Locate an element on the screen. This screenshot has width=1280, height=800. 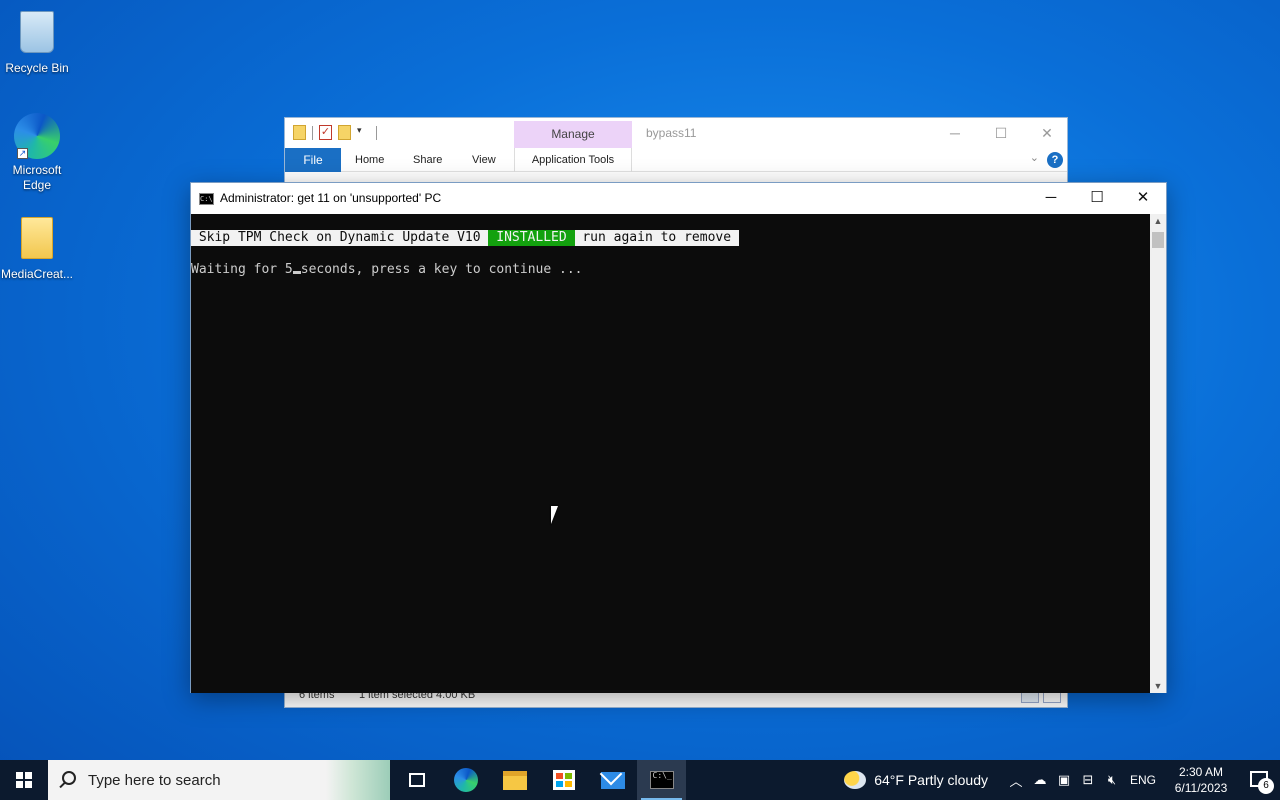
file-explorer-icon is located at coordinates (514, 780).